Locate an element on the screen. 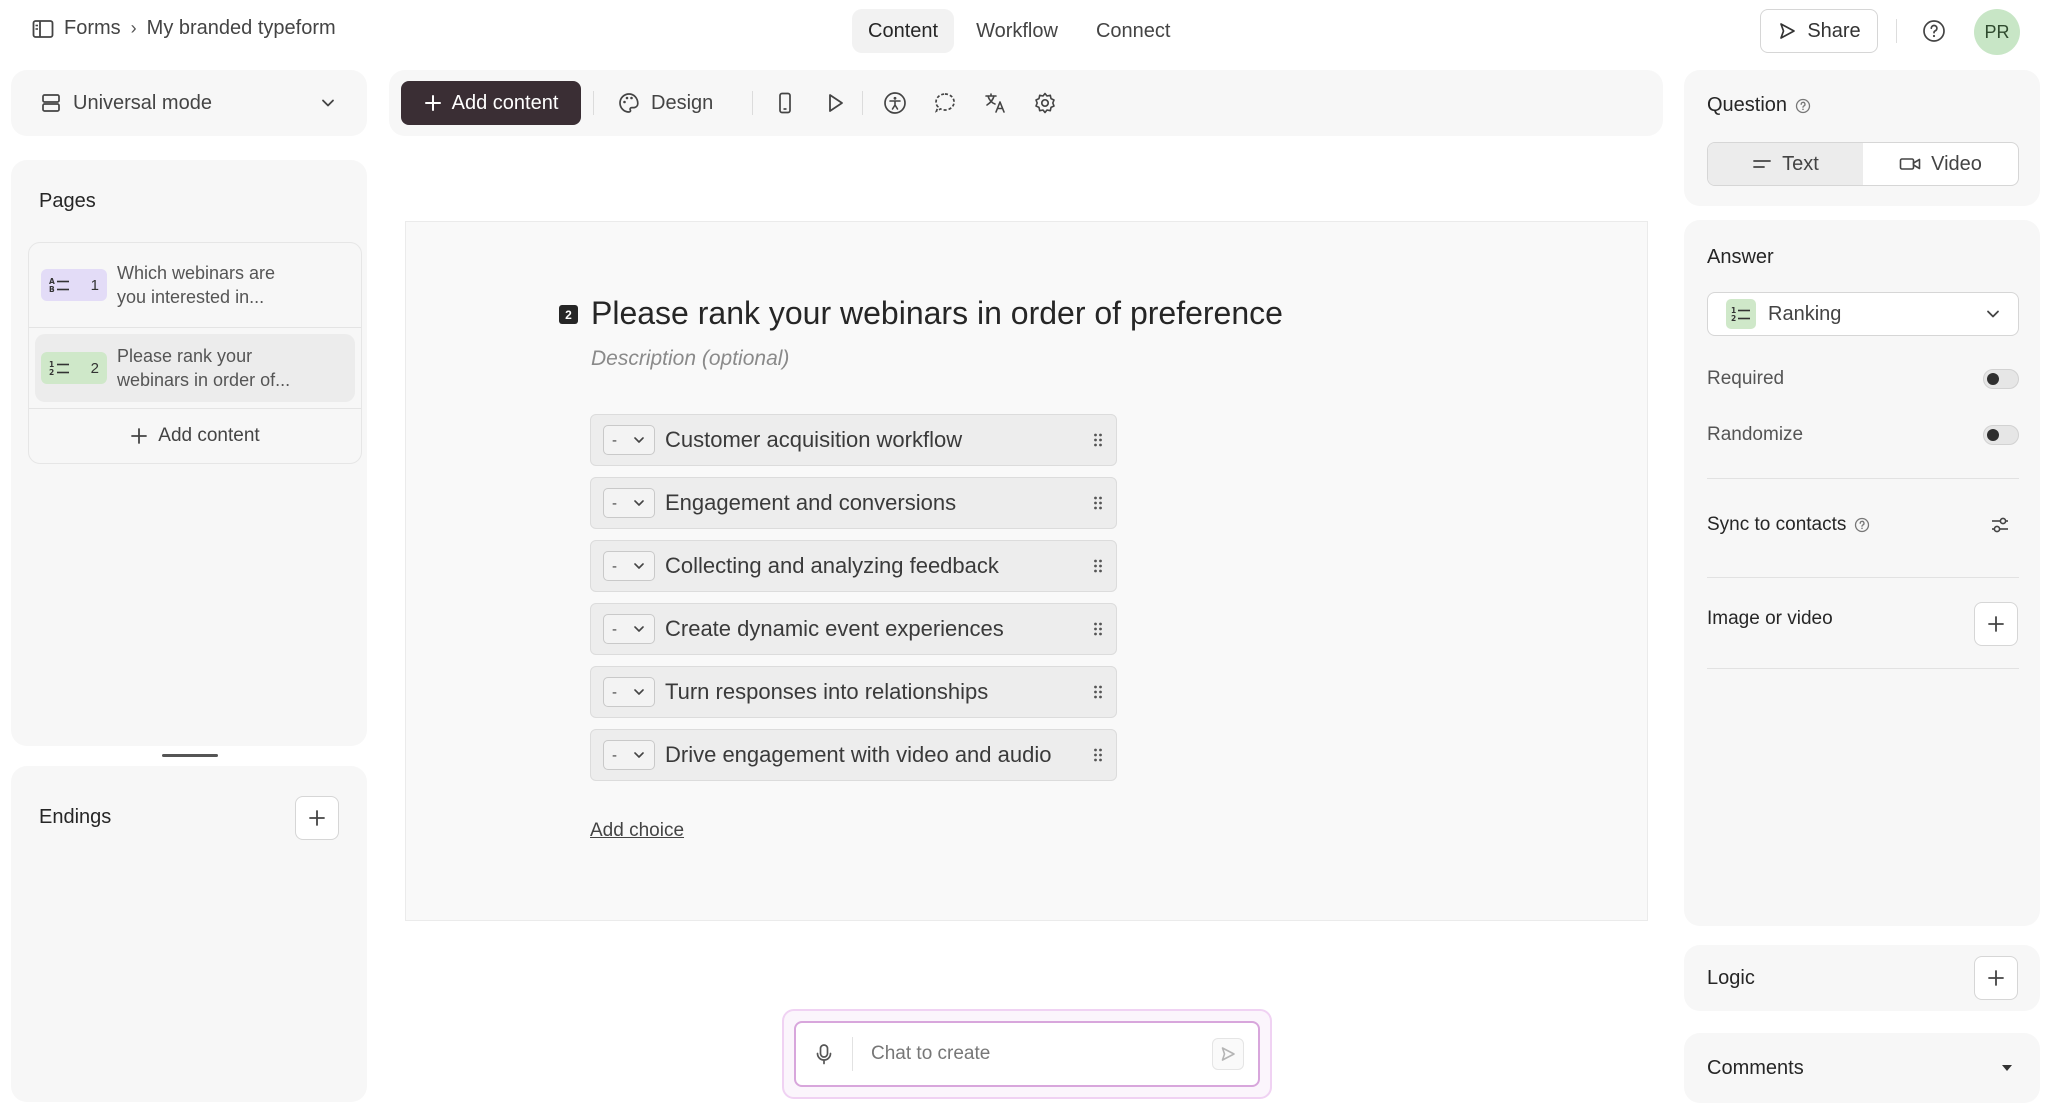  chat-input: Chat to create is located at coordinates (1032, 1054).